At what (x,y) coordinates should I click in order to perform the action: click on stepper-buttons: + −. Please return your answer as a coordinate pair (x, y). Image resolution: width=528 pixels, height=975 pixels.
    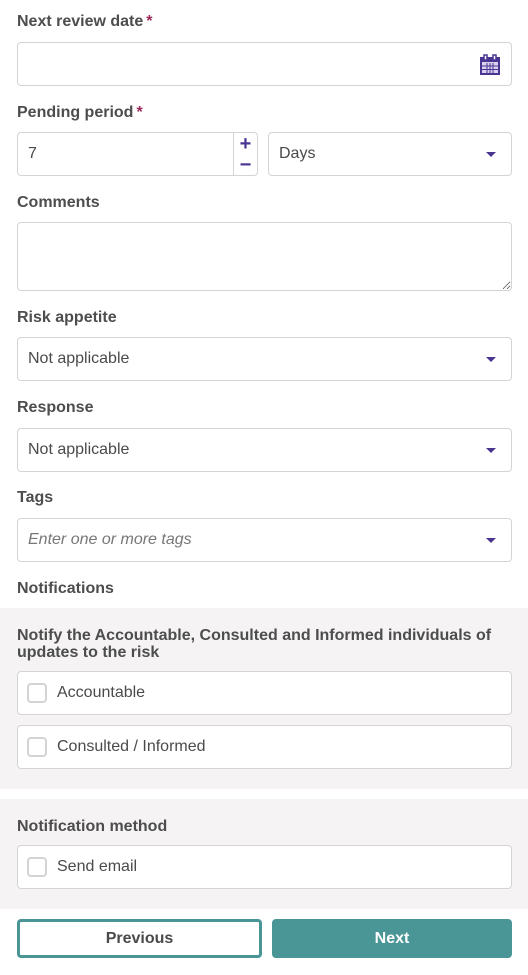
    Looking at the image, I should click on (245, 154).